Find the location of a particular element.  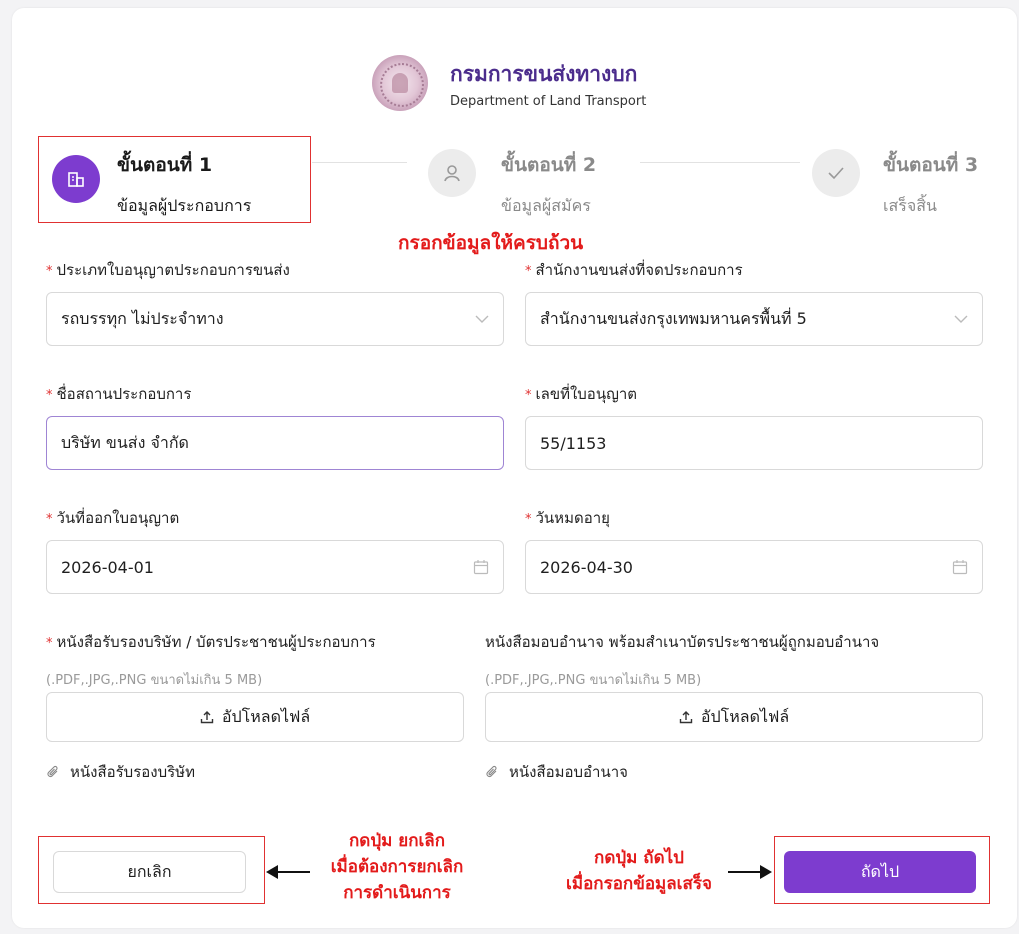

license-type-select: รถบรรทุก ไม่ประจำทาง is located at coordinates (275, 319).